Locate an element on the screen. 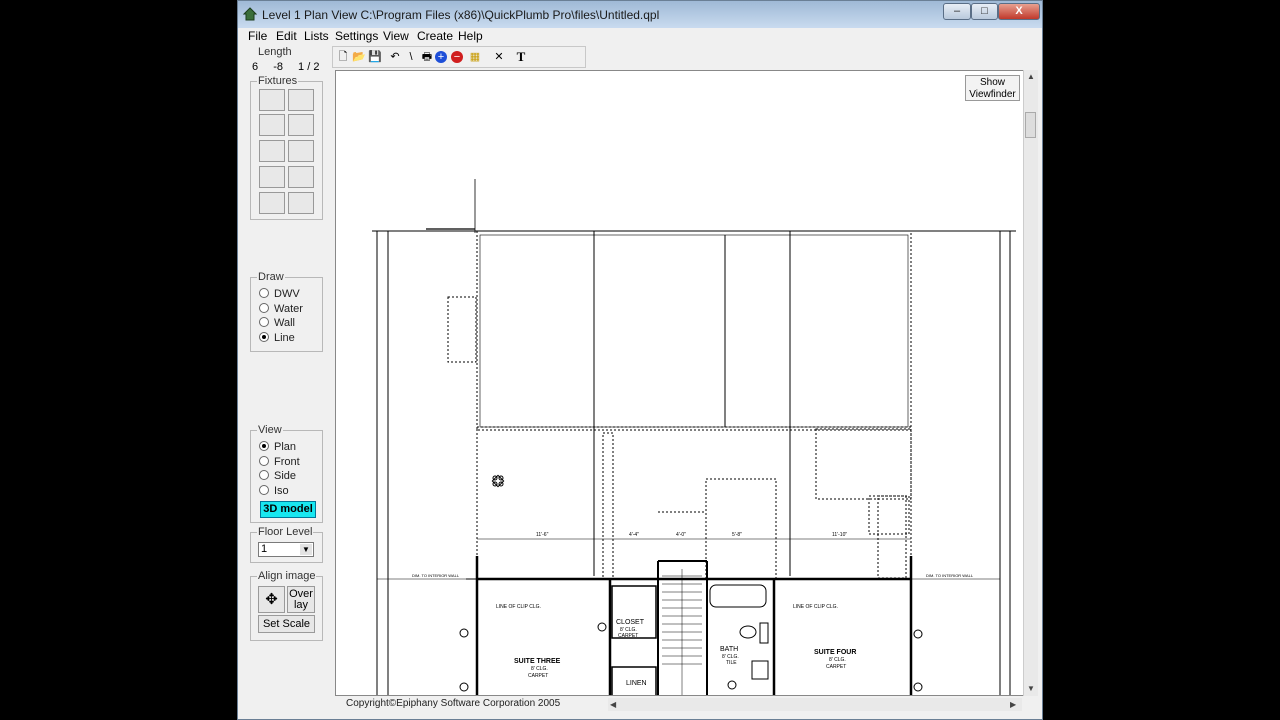 The width and height of the screenshot is (1280, 720). zoom-out-icon: − is located at coordinates (457, 57).